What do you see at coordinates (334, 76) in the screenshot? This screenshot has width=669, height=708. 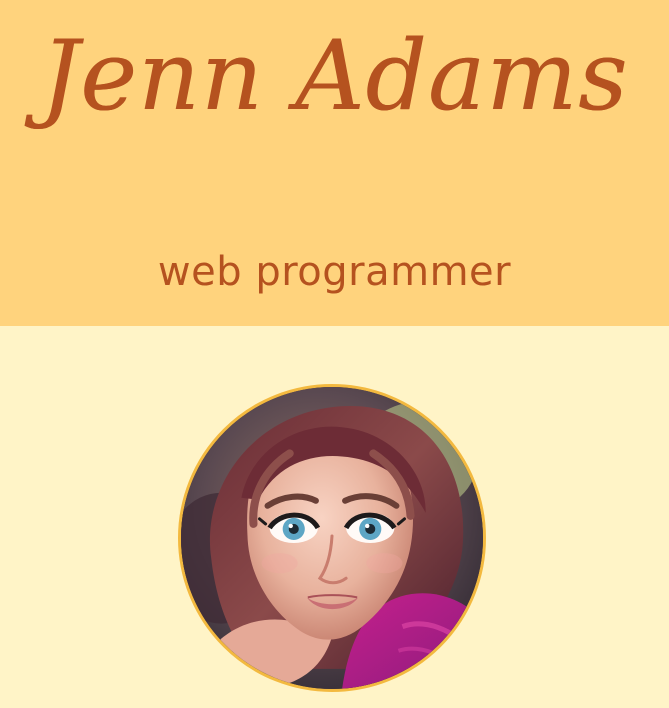 I see `site-title-name: Jenn Adams` at bounding box center [334, 76].